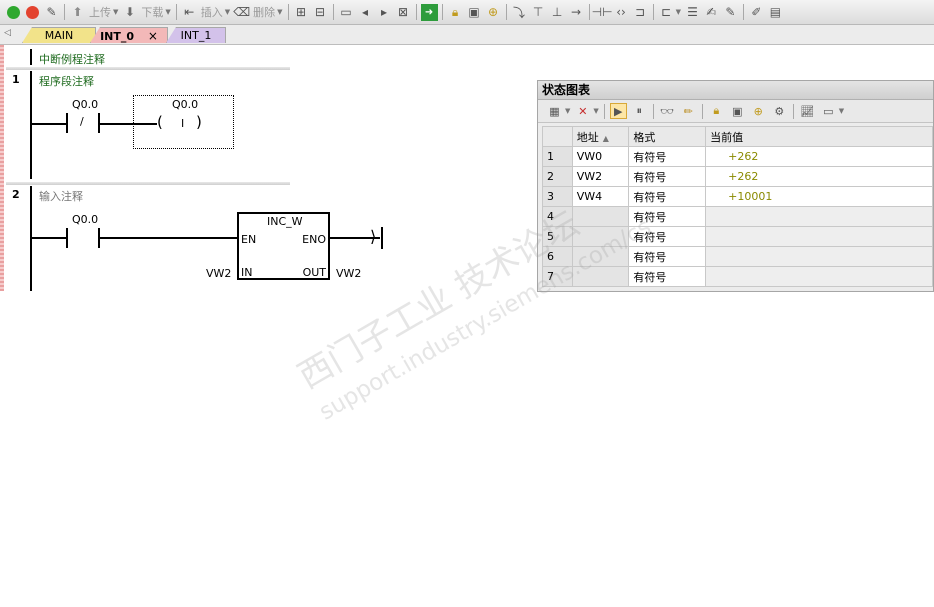  I want to click on network-comment: 输入注释, so click(61, 196).